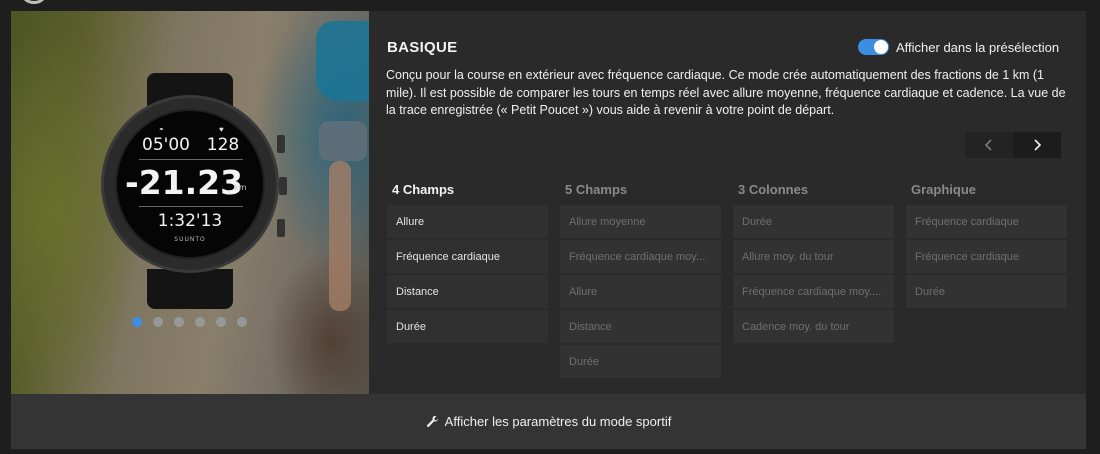  I want to click on field-row: Allure moyenne, so click(640, 221).